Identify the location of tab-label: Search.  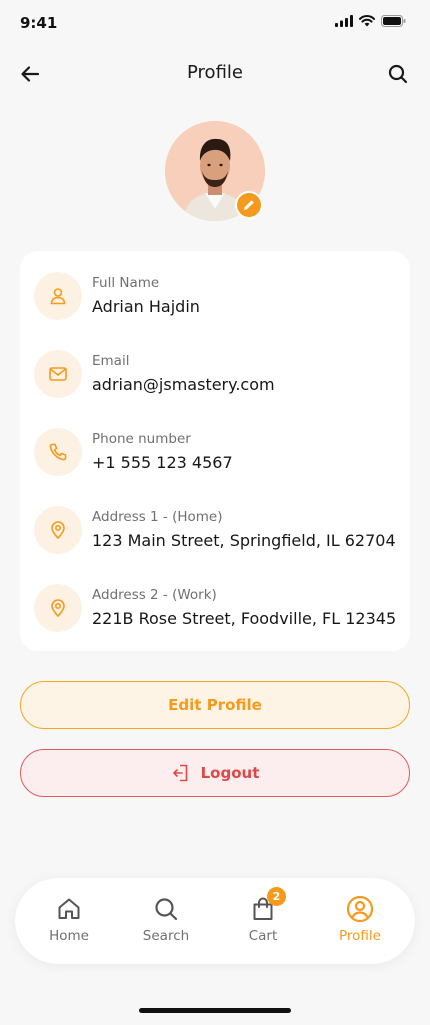
(166, 936).